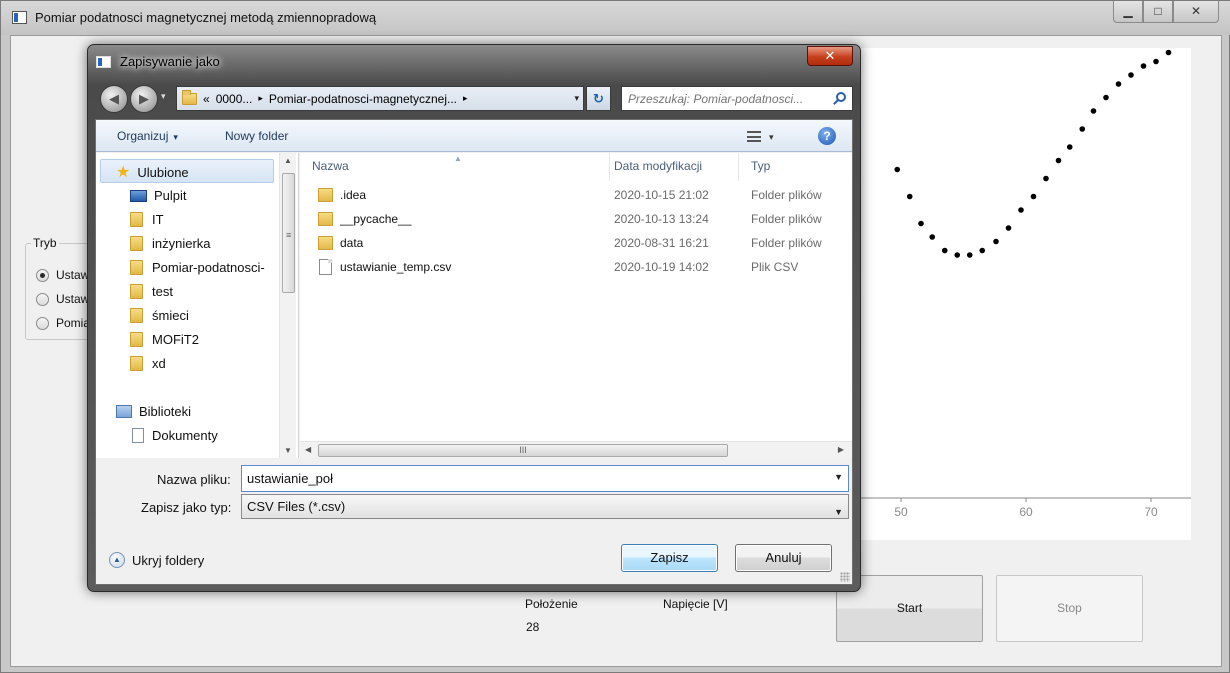  I want to click on resize-grip-icon, so click(845, 577).